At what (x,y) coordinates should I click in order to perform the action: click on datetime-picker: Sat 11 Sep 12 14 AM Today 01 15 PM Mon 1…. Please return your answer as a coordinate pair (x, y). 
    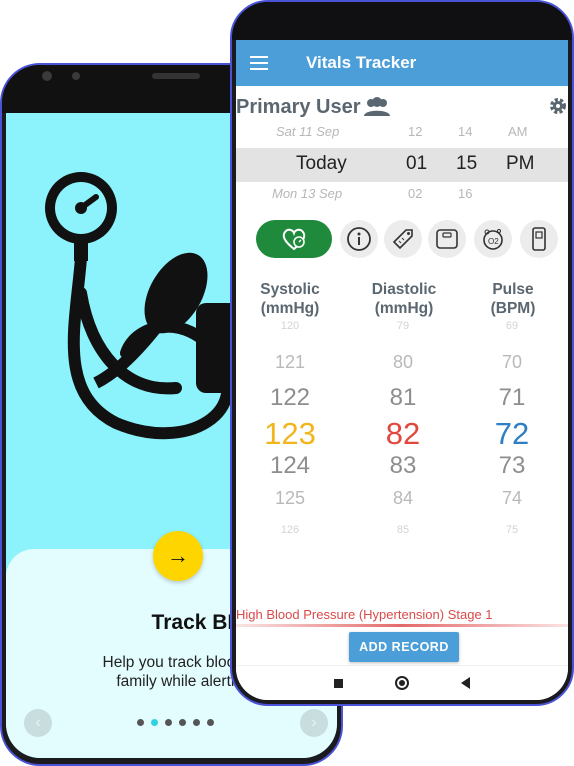
    Looking at the image, I should click on (402, 161).